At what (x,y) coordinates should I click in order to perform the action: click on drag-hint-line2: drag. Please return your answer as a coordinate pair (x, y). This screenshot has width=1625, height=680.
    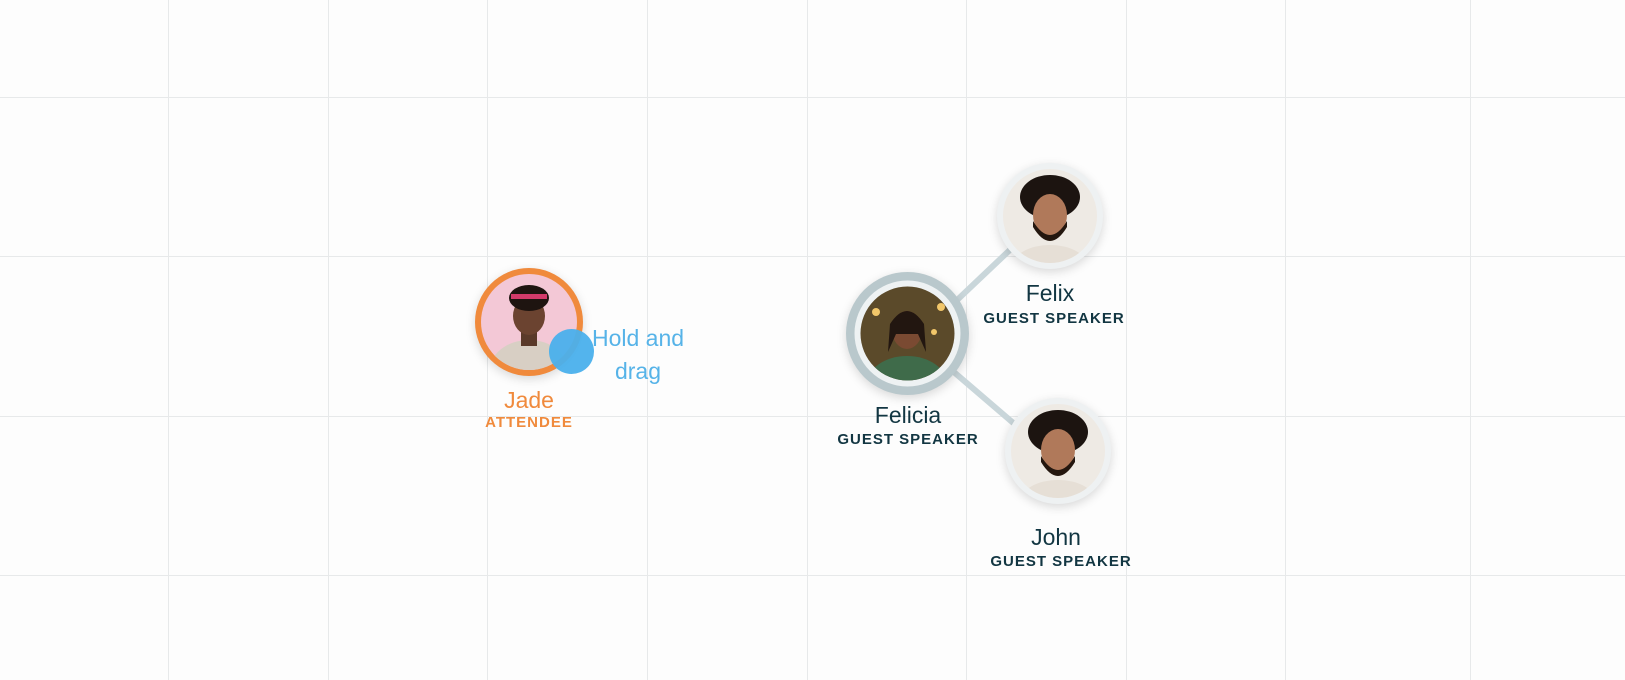
    Looking at the image, I should click on (638, 371).